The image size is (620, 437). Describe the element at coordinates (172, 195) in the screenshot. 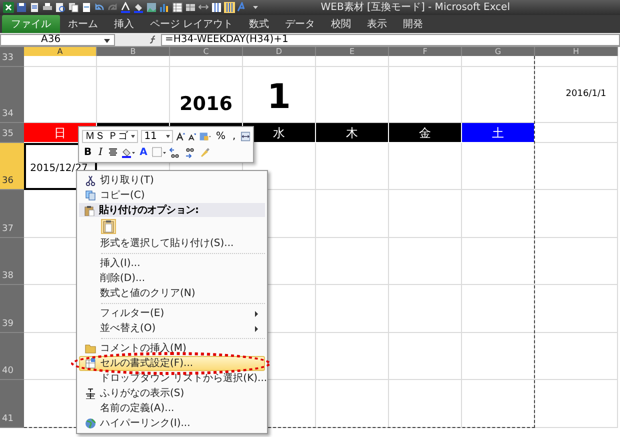

I see `menu-item: コピー(C)` at that location.